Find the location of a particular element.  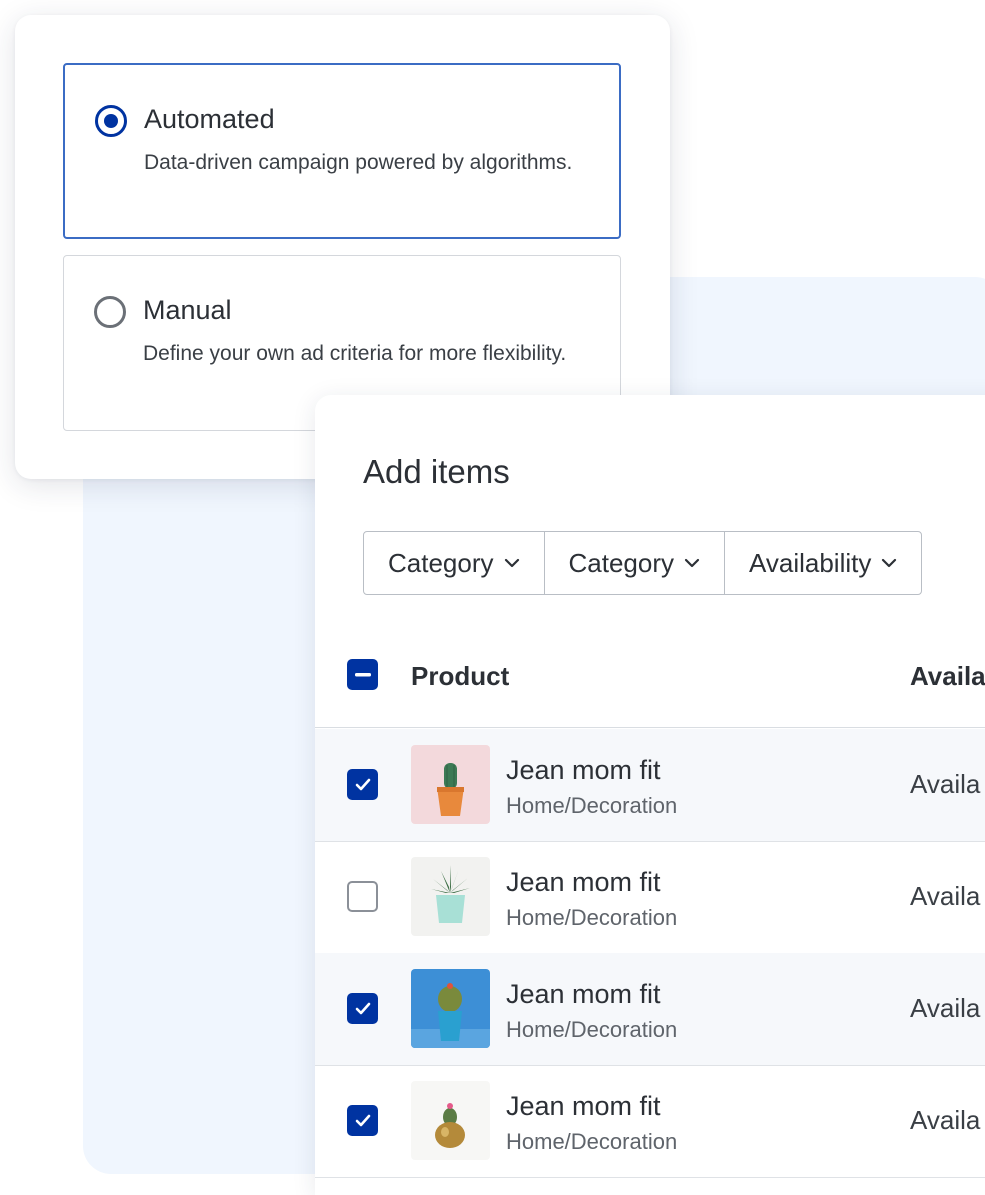

table-header: Product Availa is located at coordinates (650, 677).